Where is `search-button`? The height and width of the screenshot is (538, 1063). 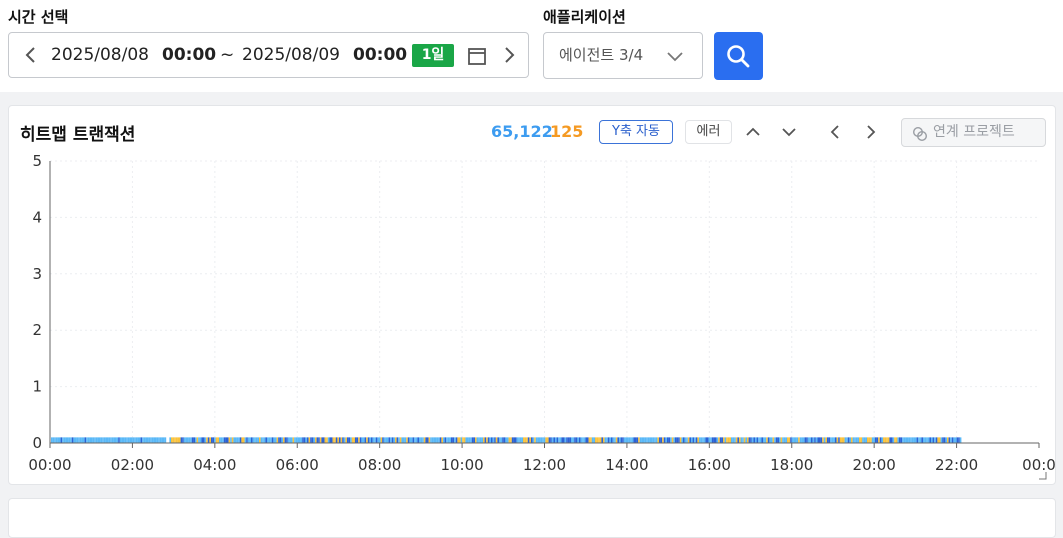 search-button is located at coordinates (738, 56).